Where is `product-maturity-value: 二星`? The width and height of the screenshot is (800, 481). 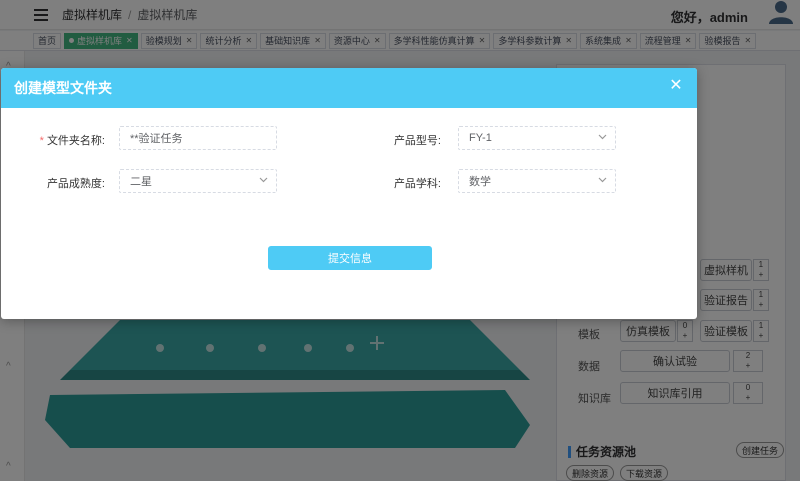 product-maturity-value: 二星 is located at coordinates (141, 182).